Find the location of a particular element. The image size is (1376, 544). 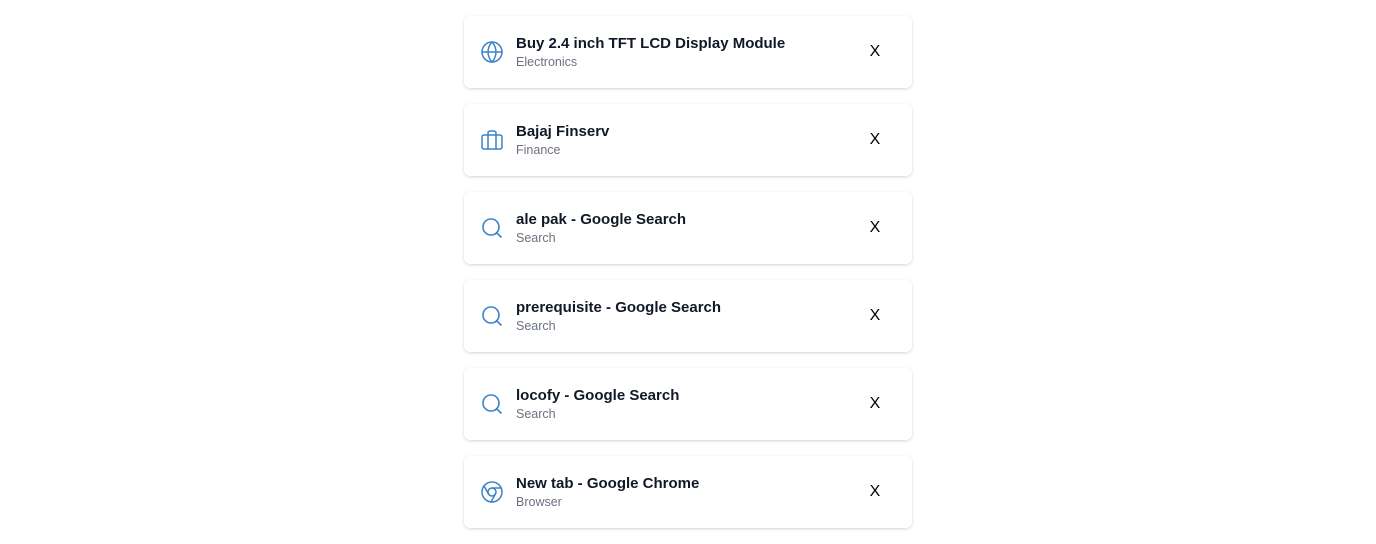

item-title: ale pak - Google Search is located at coordinates (601, 219).